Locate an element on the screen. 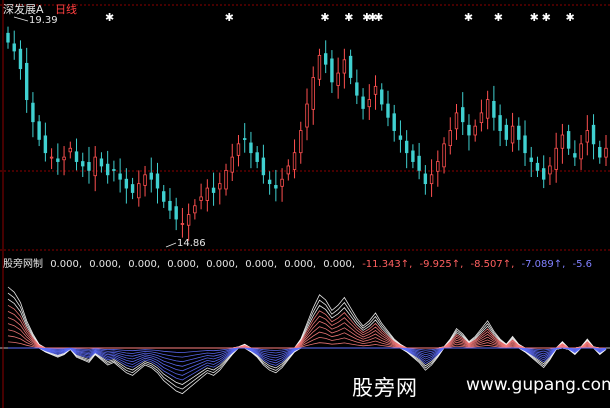 The height and width of the screenshot is (408, 610). ind-value: -8.507↑, is located at coordinates (492, 264).